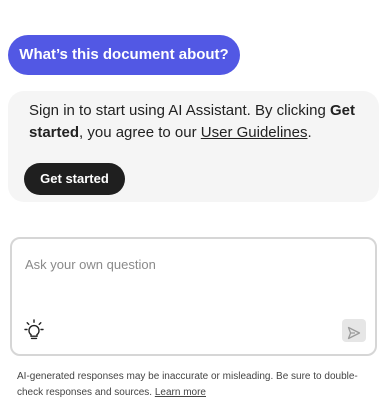 Image resolution: width=383 pixels, height=406 pixels. I want to click on send-icon, so click(354, 332).